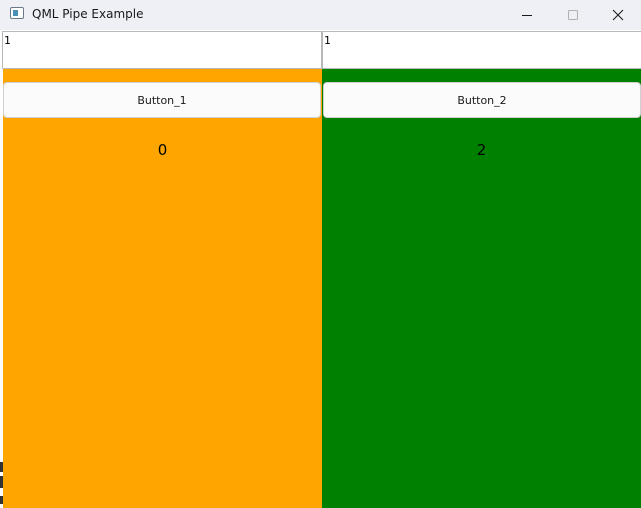 Image resolution: width=641 pixels, height=508 pixels. I want to click on button-2: Button_2, so click(482, 100).